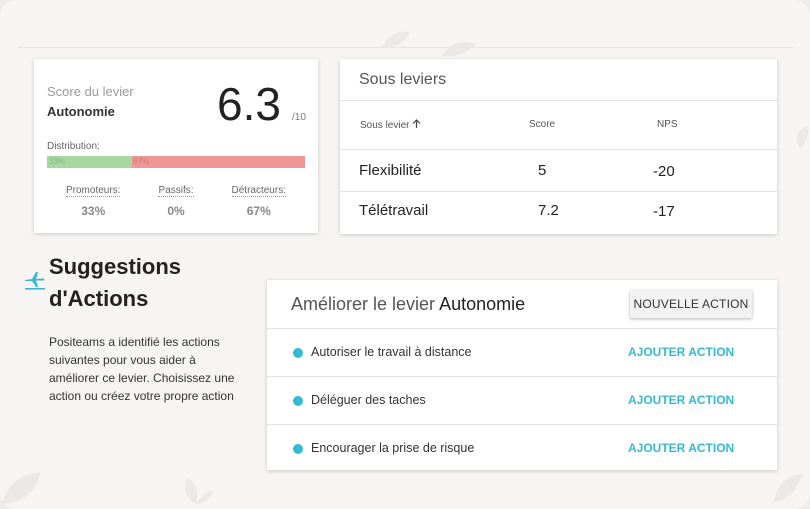  I want to click on sub-levers-title: Sous leviers, so click(403, 79).